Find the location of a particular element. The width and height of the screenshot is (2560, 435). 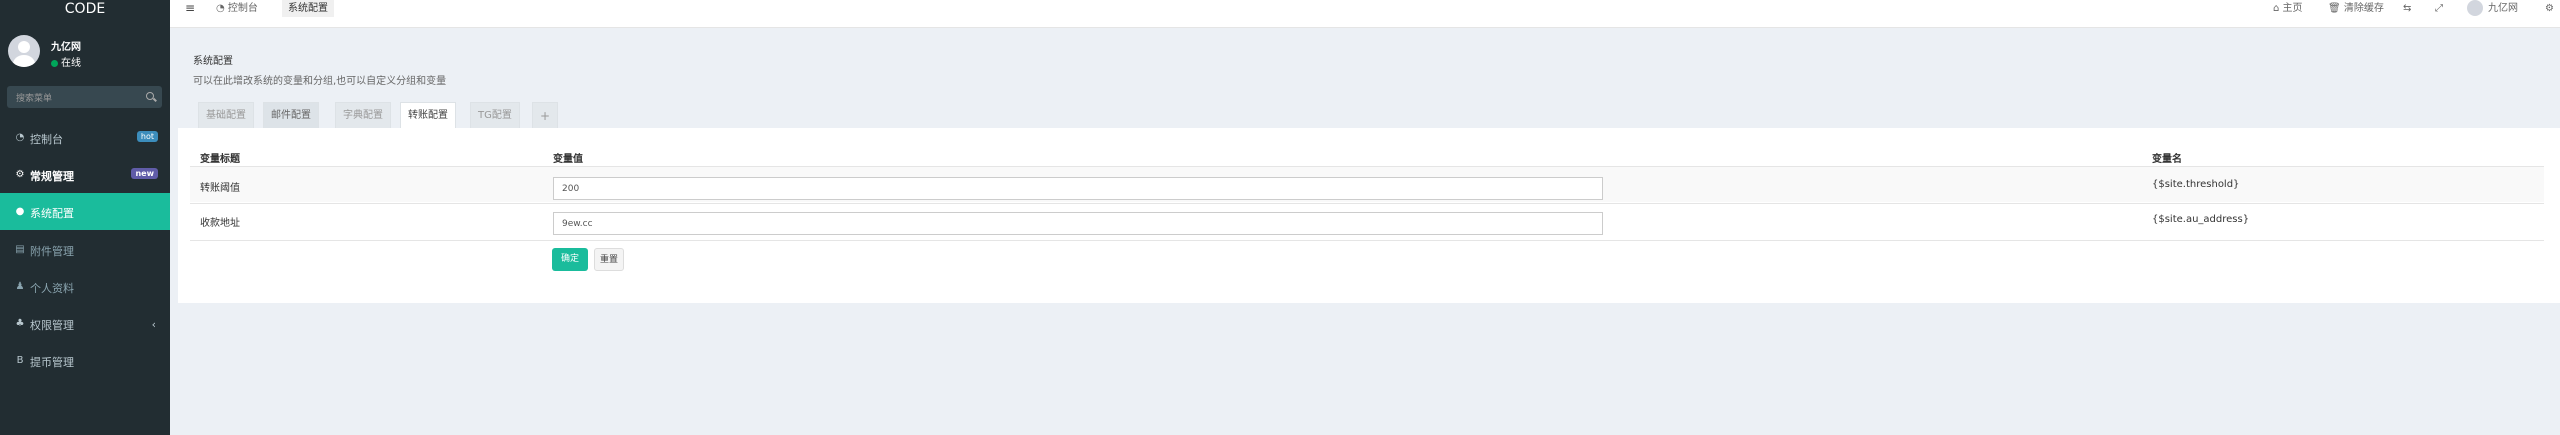

gear-icon: ● is located at coordinates (20, 211).